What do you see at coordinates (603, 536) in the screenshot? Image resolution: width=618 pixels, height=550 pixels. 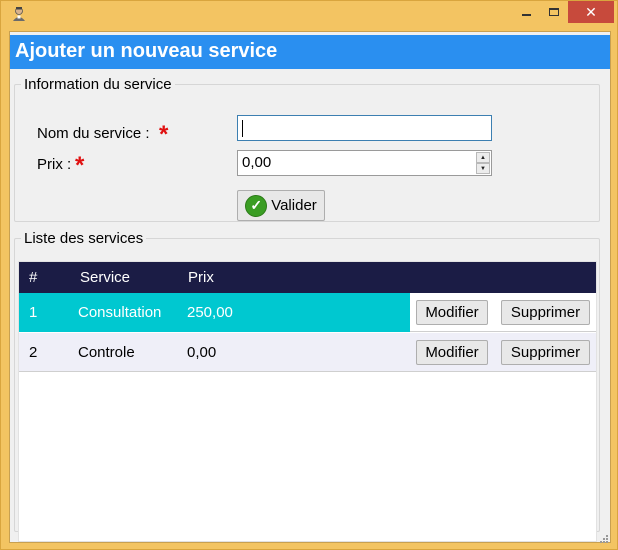 I see `resize-grip-icon` at bounding box center [603, 536].